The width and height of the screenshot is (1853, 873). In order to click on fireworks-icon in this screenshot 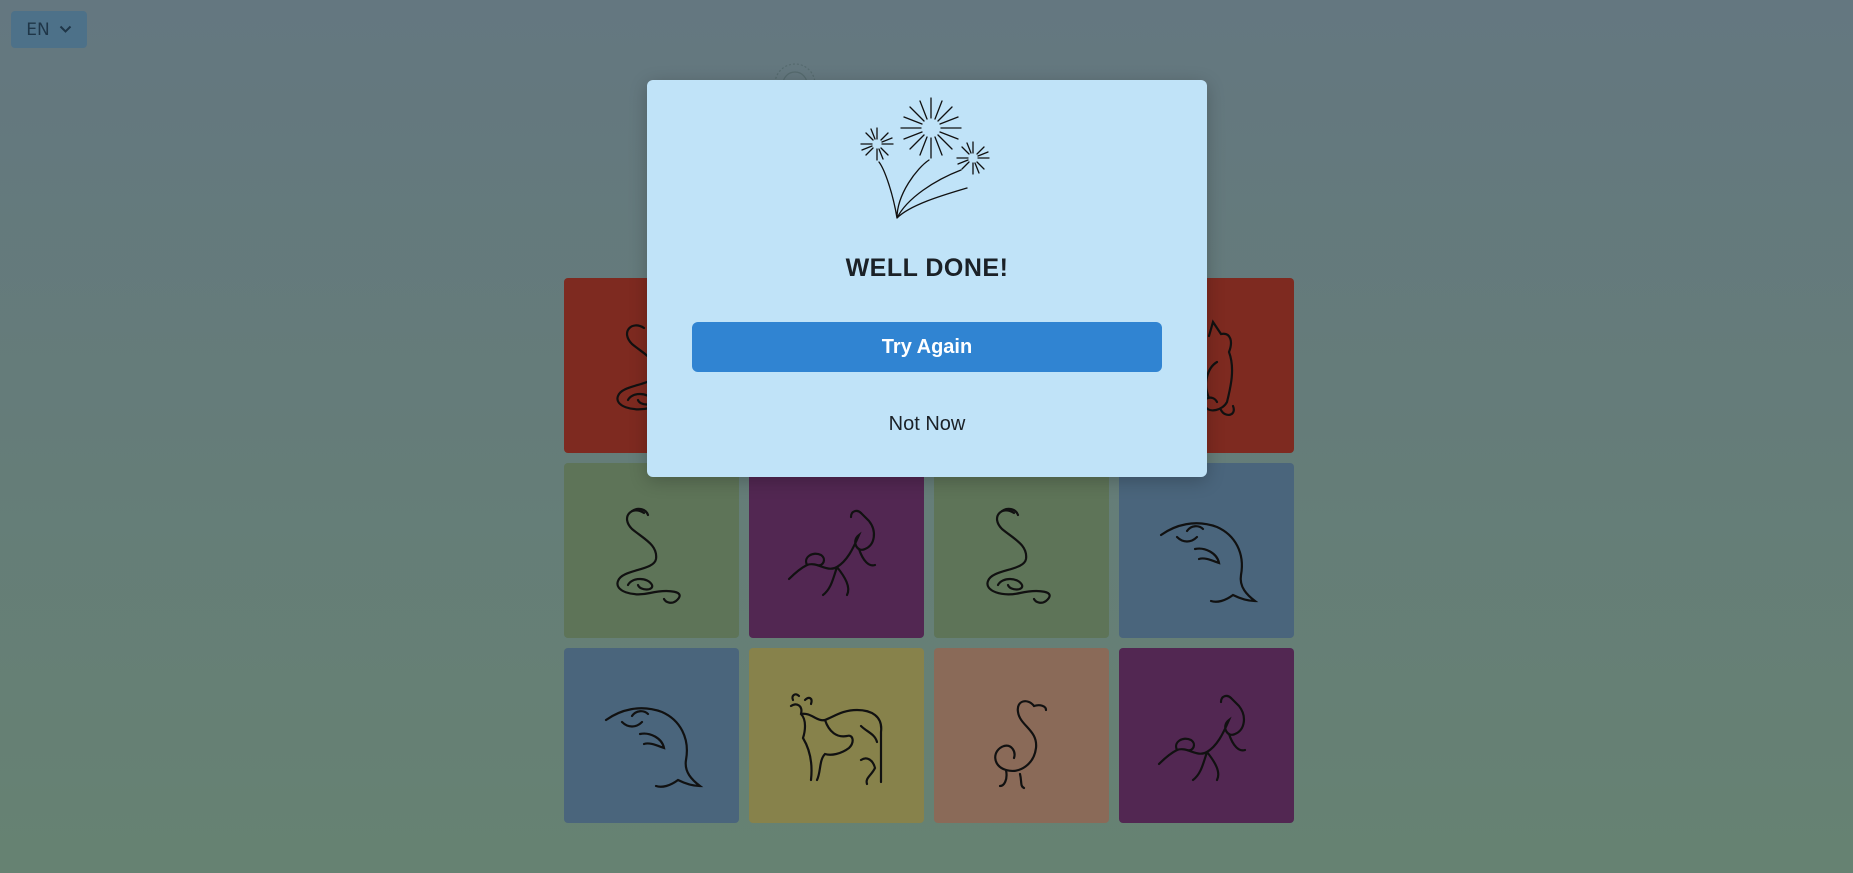, I will do `click(925, 158)`.